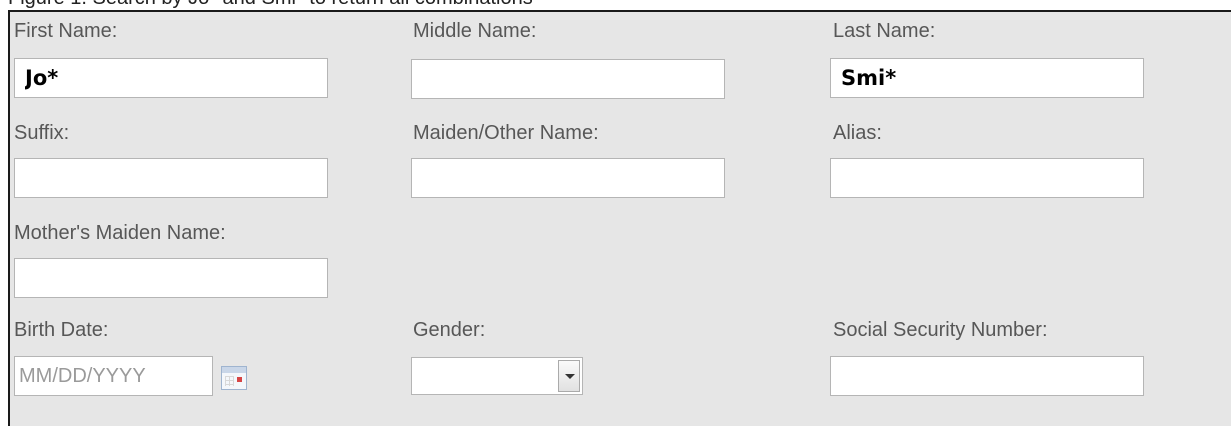  Describe the element at coordinates (171, 78) in the screenshot. I see `first-name-field` at that location.